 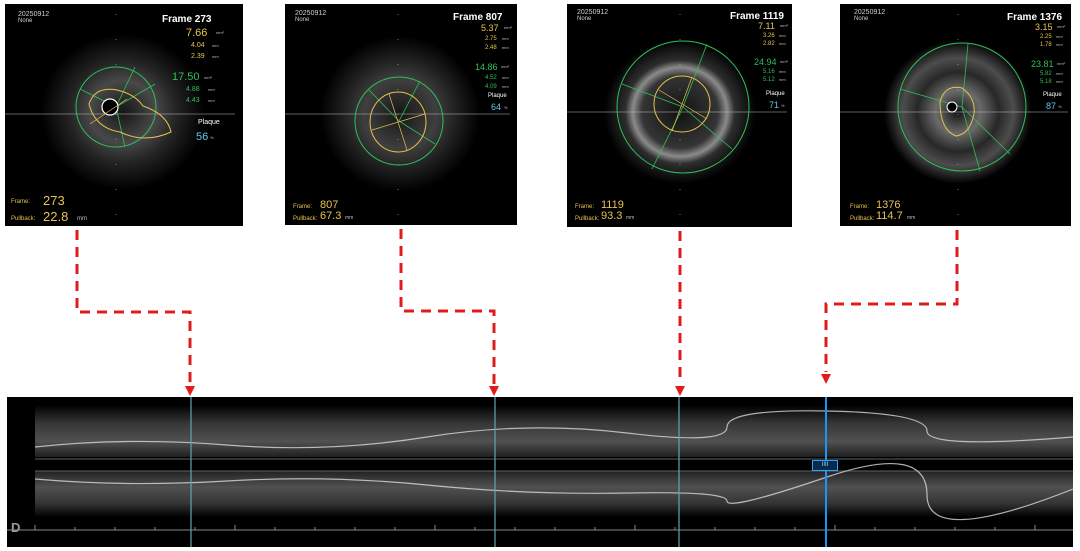 I want to click on lumen-d2: 2.82, so click(x=769, y=44).